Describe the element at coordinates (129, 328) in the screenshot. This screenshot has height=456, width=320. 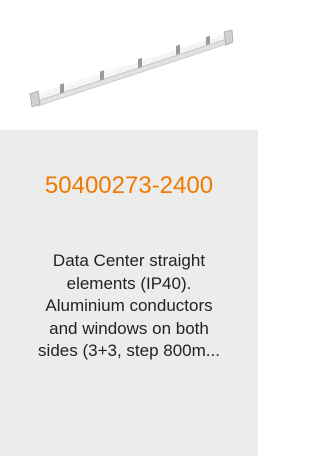
I see `description-line: and windows on both` at that location.